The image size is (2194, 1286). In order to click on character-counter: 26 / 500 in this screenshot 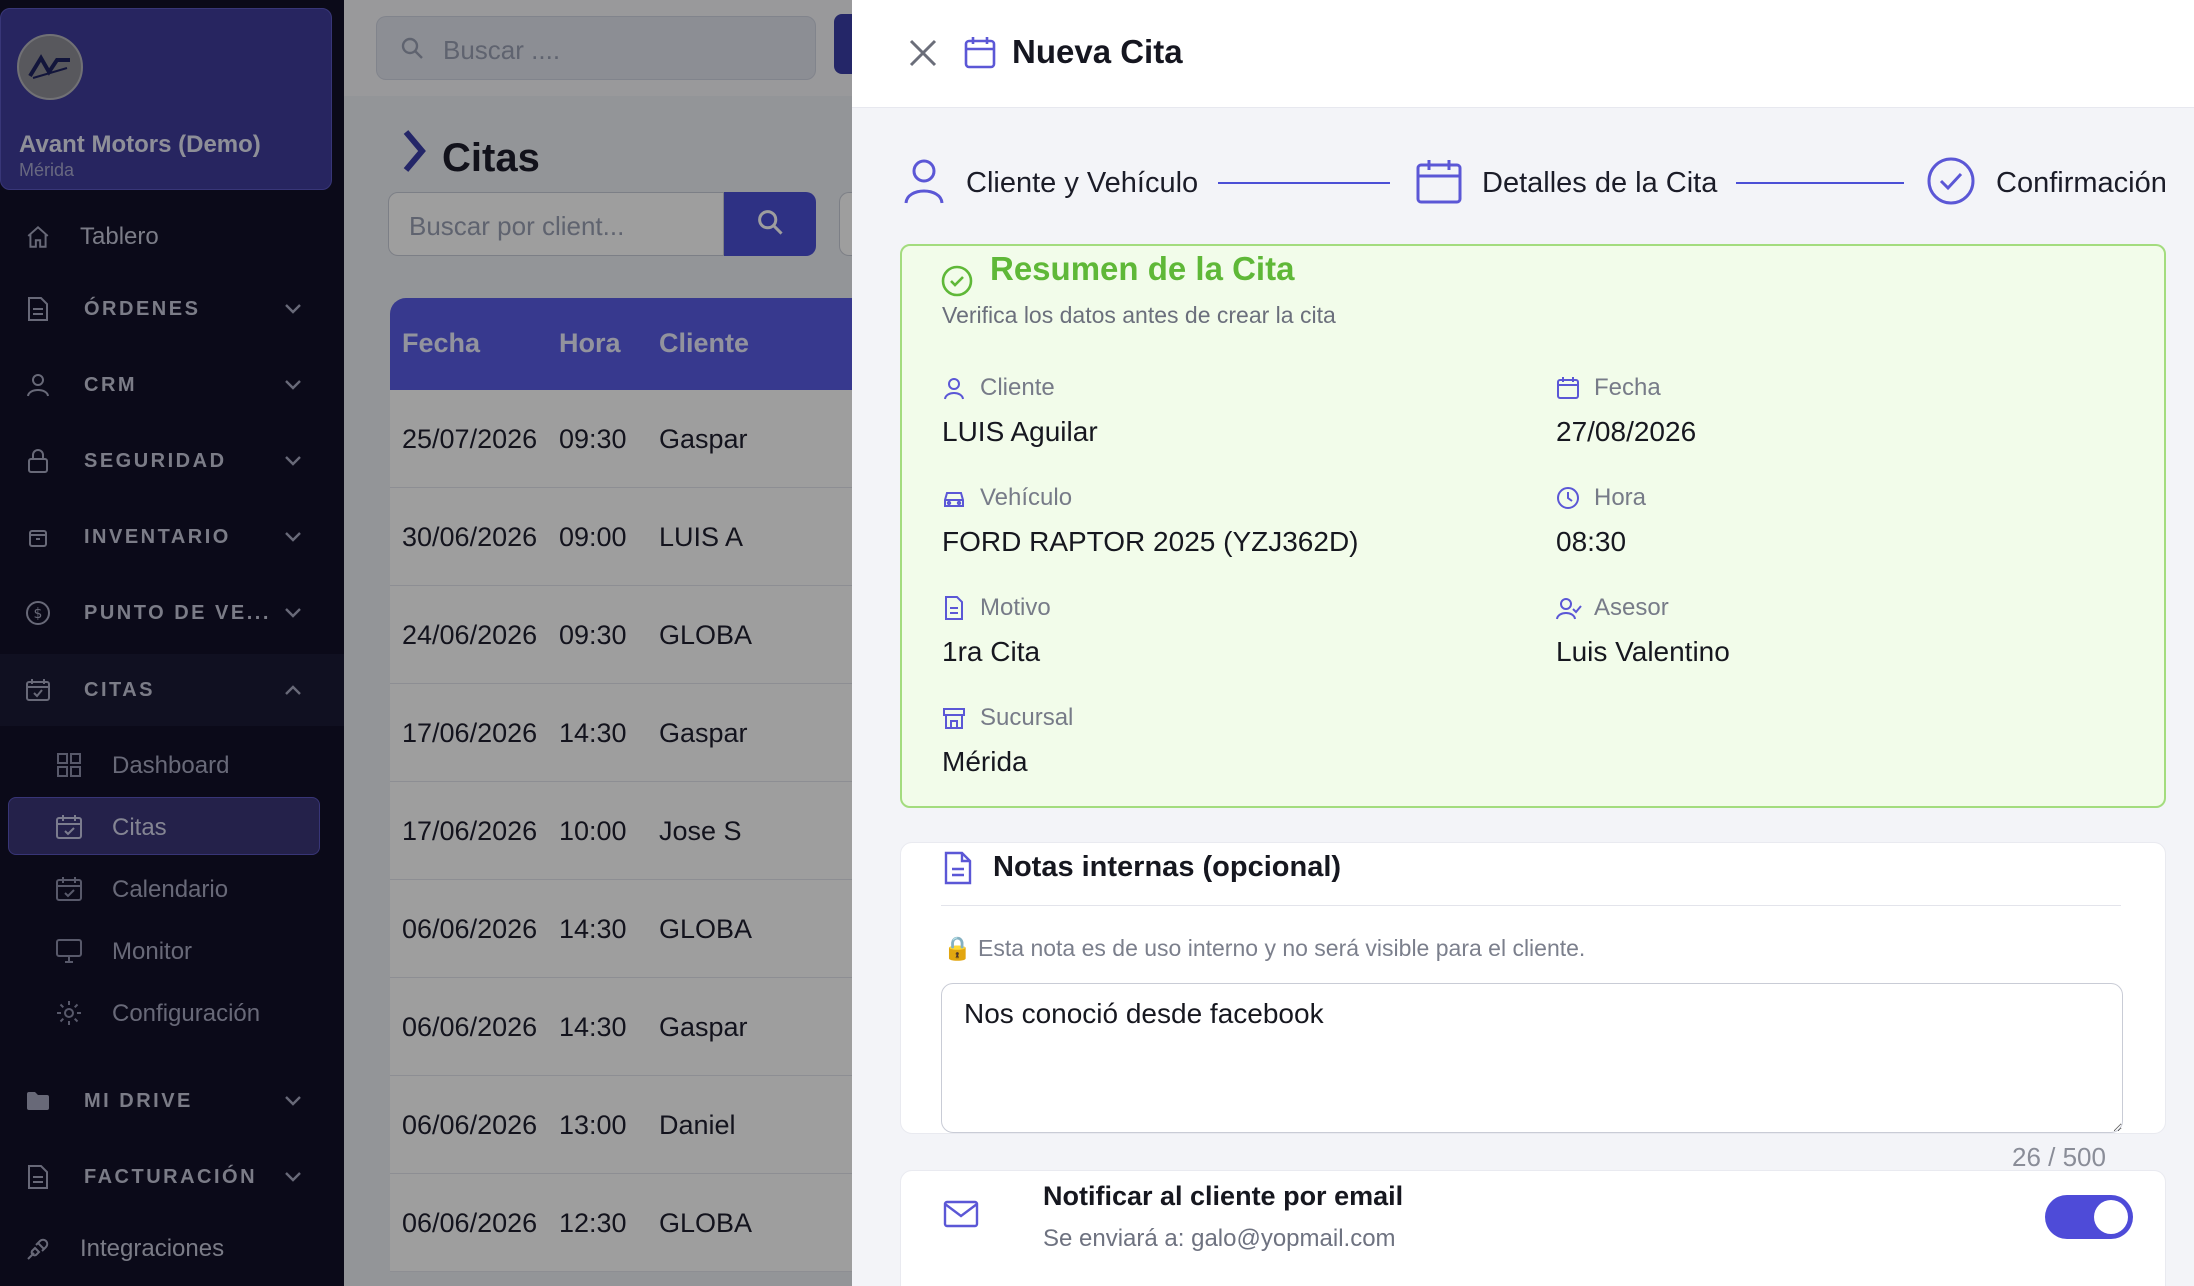, I will do `click(2059, 1157)`.